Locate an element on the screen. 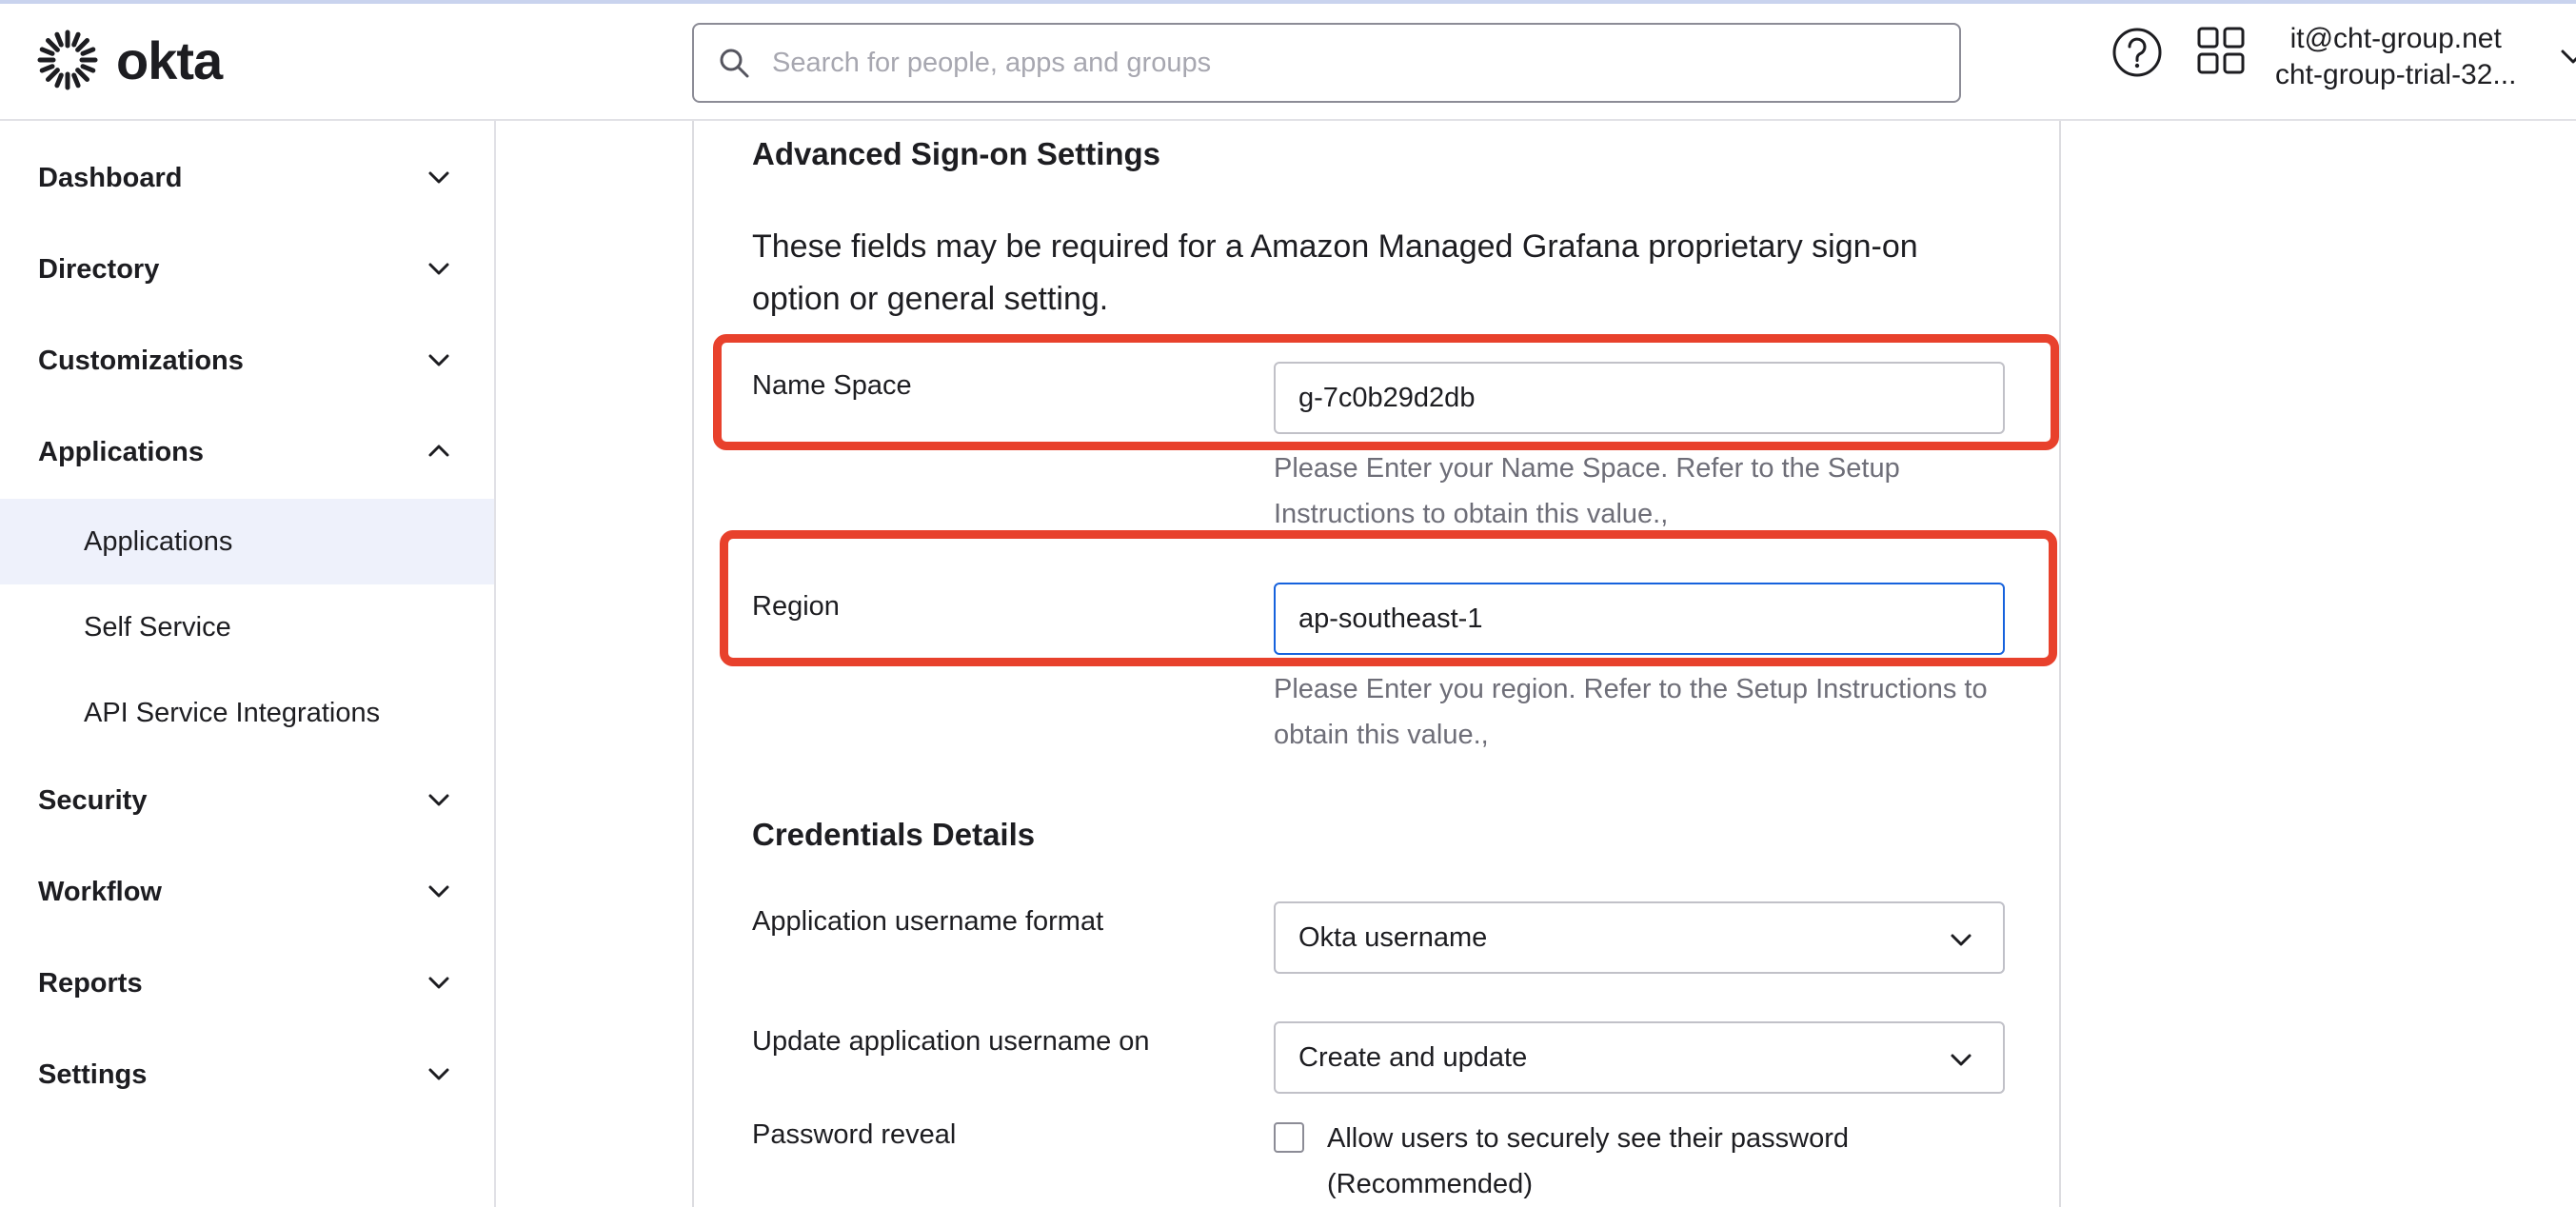 Image resolution: width=2576 pixels, height=1207 pixels. sidebar-item-label: Settings is located at coordinates (93, 1075).